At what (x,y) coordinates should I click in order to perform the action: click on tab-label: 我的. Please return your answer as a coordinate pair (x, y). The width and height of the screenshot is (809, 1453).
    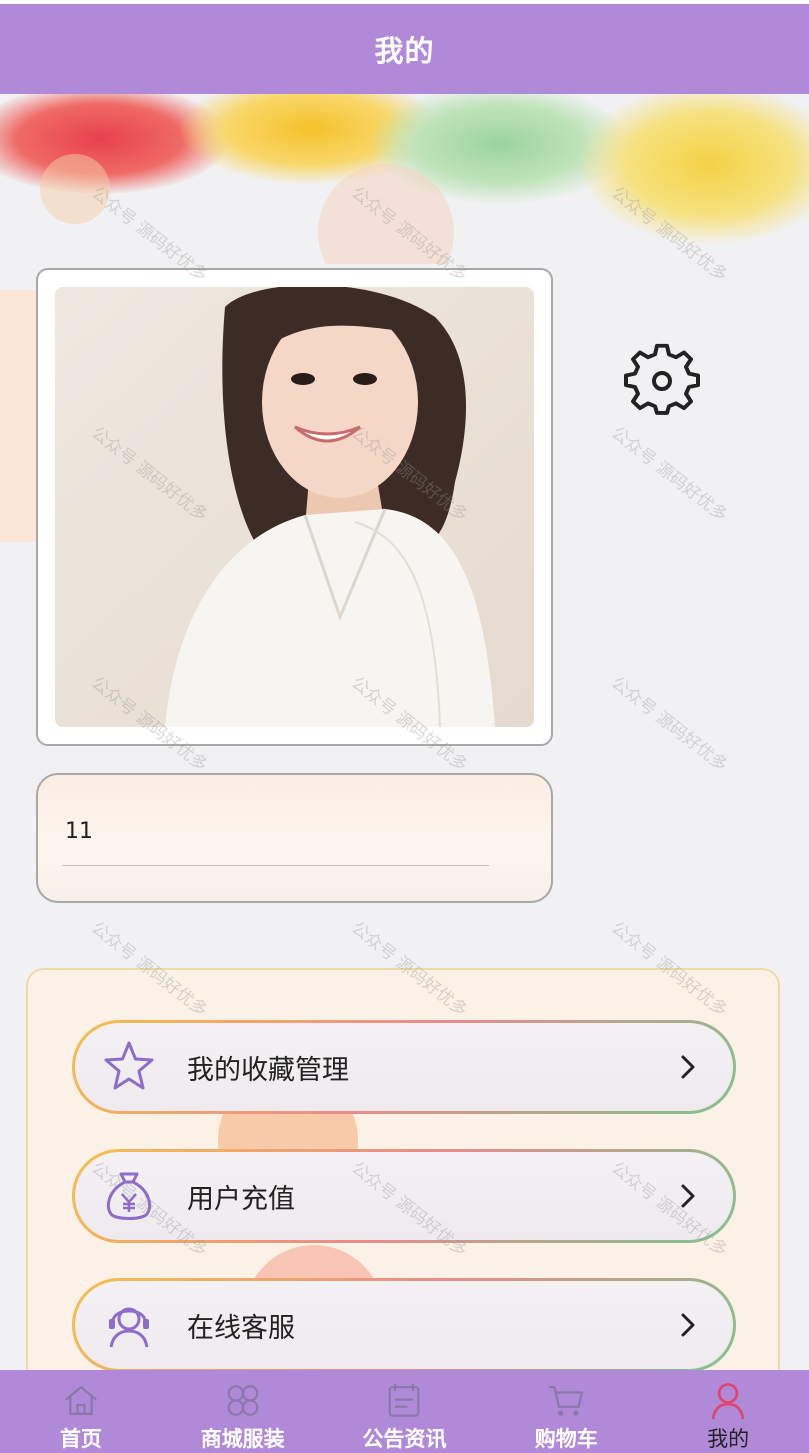
    Looking at the image, I should click on (728, 1439).